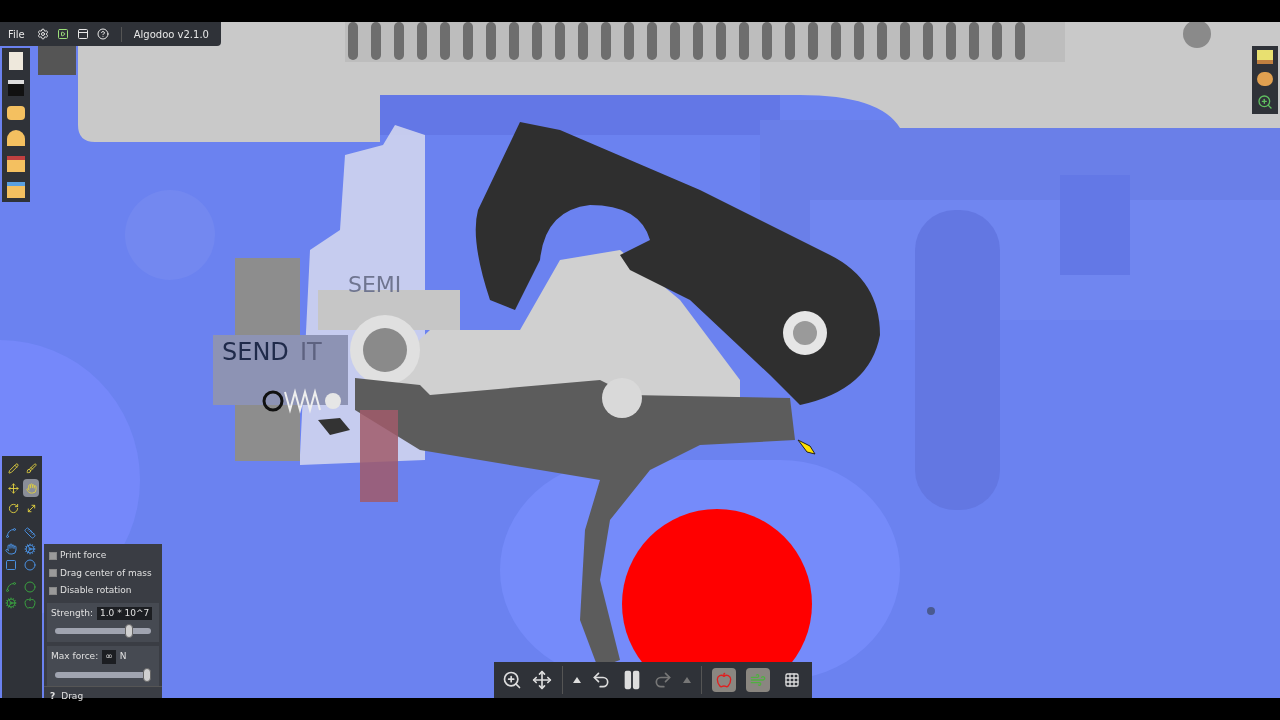  Describe the element at coordinates (16, 113) in the screenshot. I see `folder-icon` at that location.